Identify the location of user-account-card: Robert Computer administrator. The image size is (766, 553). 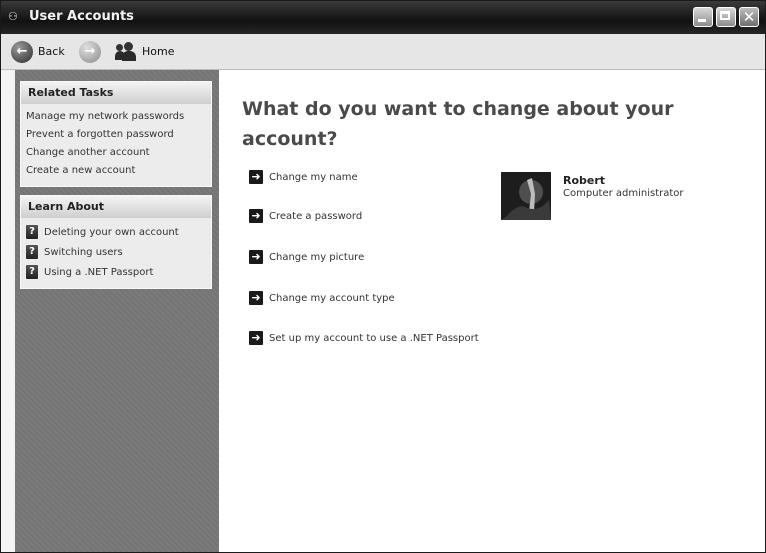
(611, 198).